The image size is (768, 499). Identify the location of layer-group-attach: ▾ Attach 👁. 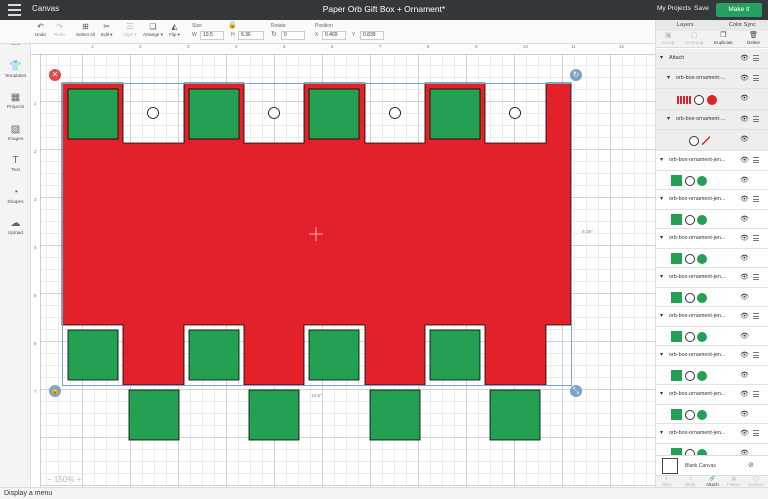
(712, 59).